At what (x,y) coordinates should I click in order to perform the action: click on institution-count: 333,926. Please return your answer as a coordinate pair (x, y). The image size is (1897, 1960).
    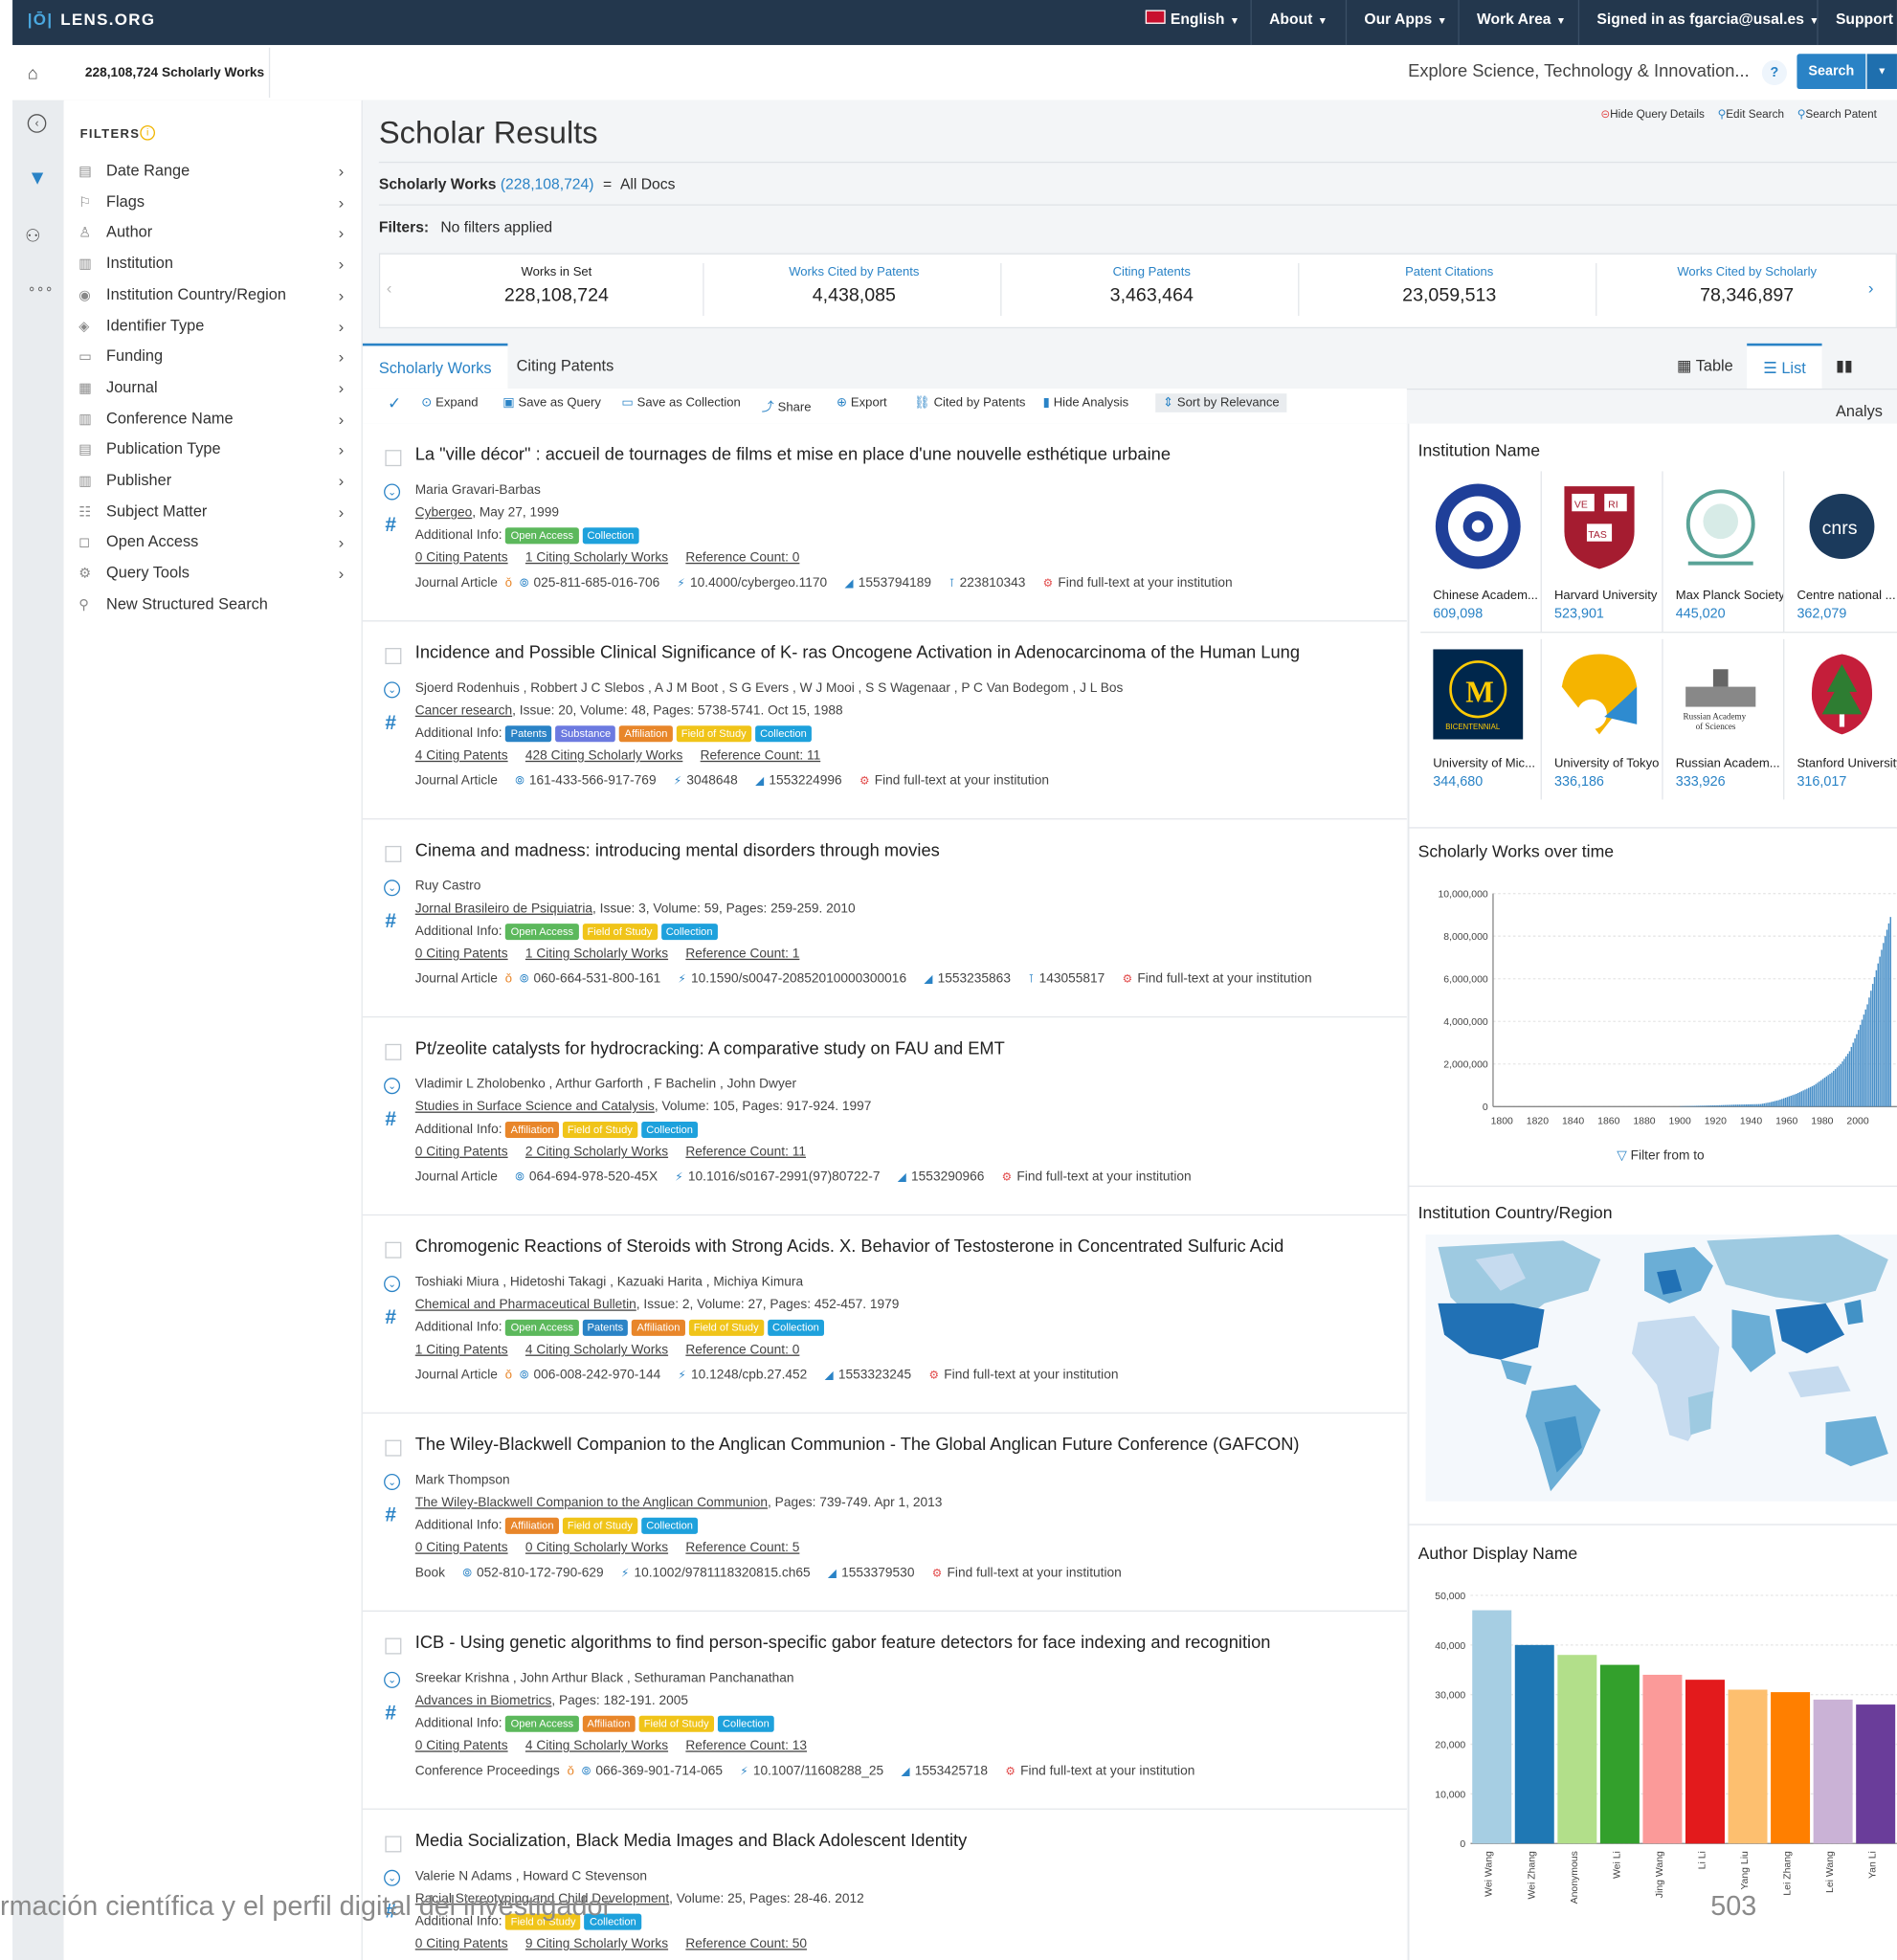
    Looking at the image, I should click on (1729, 782).